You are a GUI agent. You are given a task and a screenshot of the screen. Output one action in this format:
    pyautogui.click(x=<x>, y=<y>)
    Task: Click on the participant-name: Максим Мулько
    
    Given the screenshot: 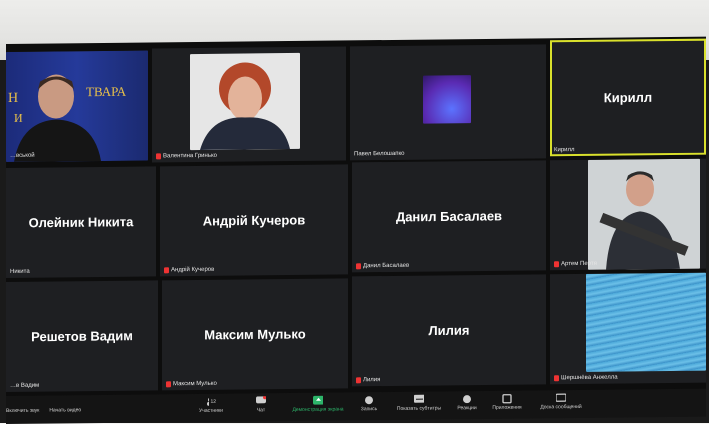 What is the action you would take?
    pyautogui.click(x=255, y=334)
    